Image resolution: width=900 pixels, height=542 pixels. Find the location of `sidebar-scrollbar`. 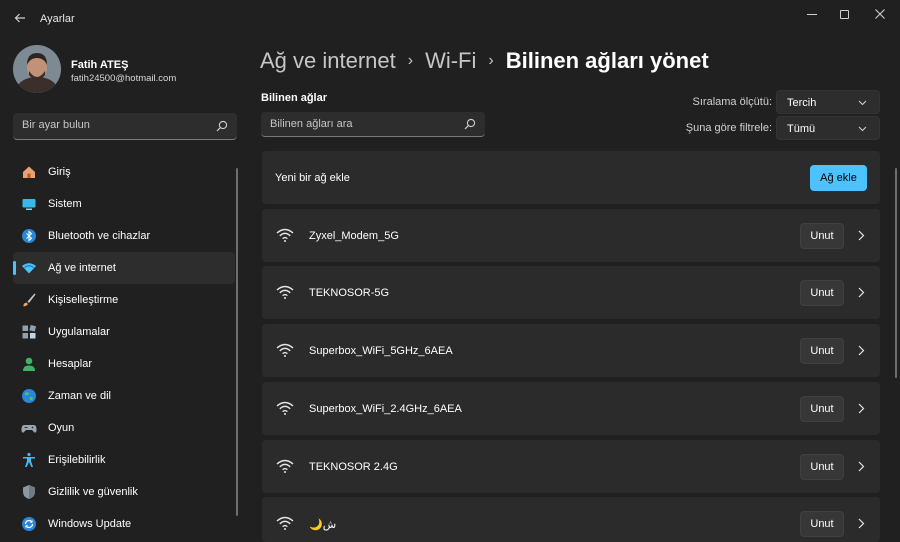

sidebar-scrollbar is located at coordinates (237, 342).